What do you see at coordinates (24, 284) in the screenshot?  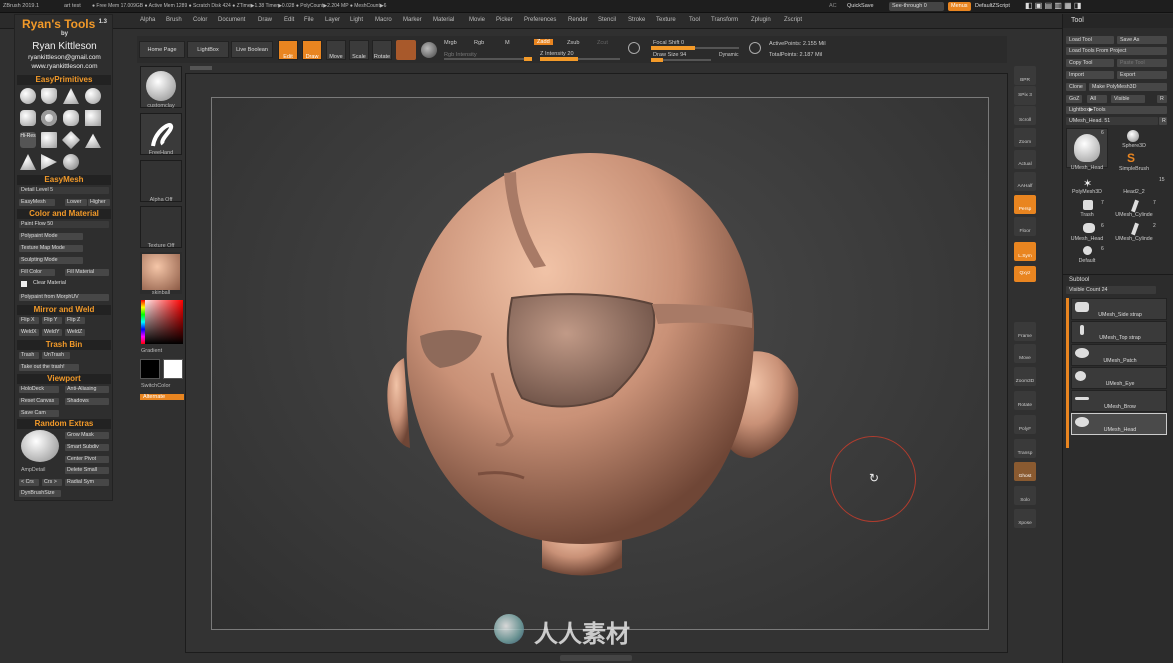 I see `clear-material-checkbox` at bounding box center [24, 284].